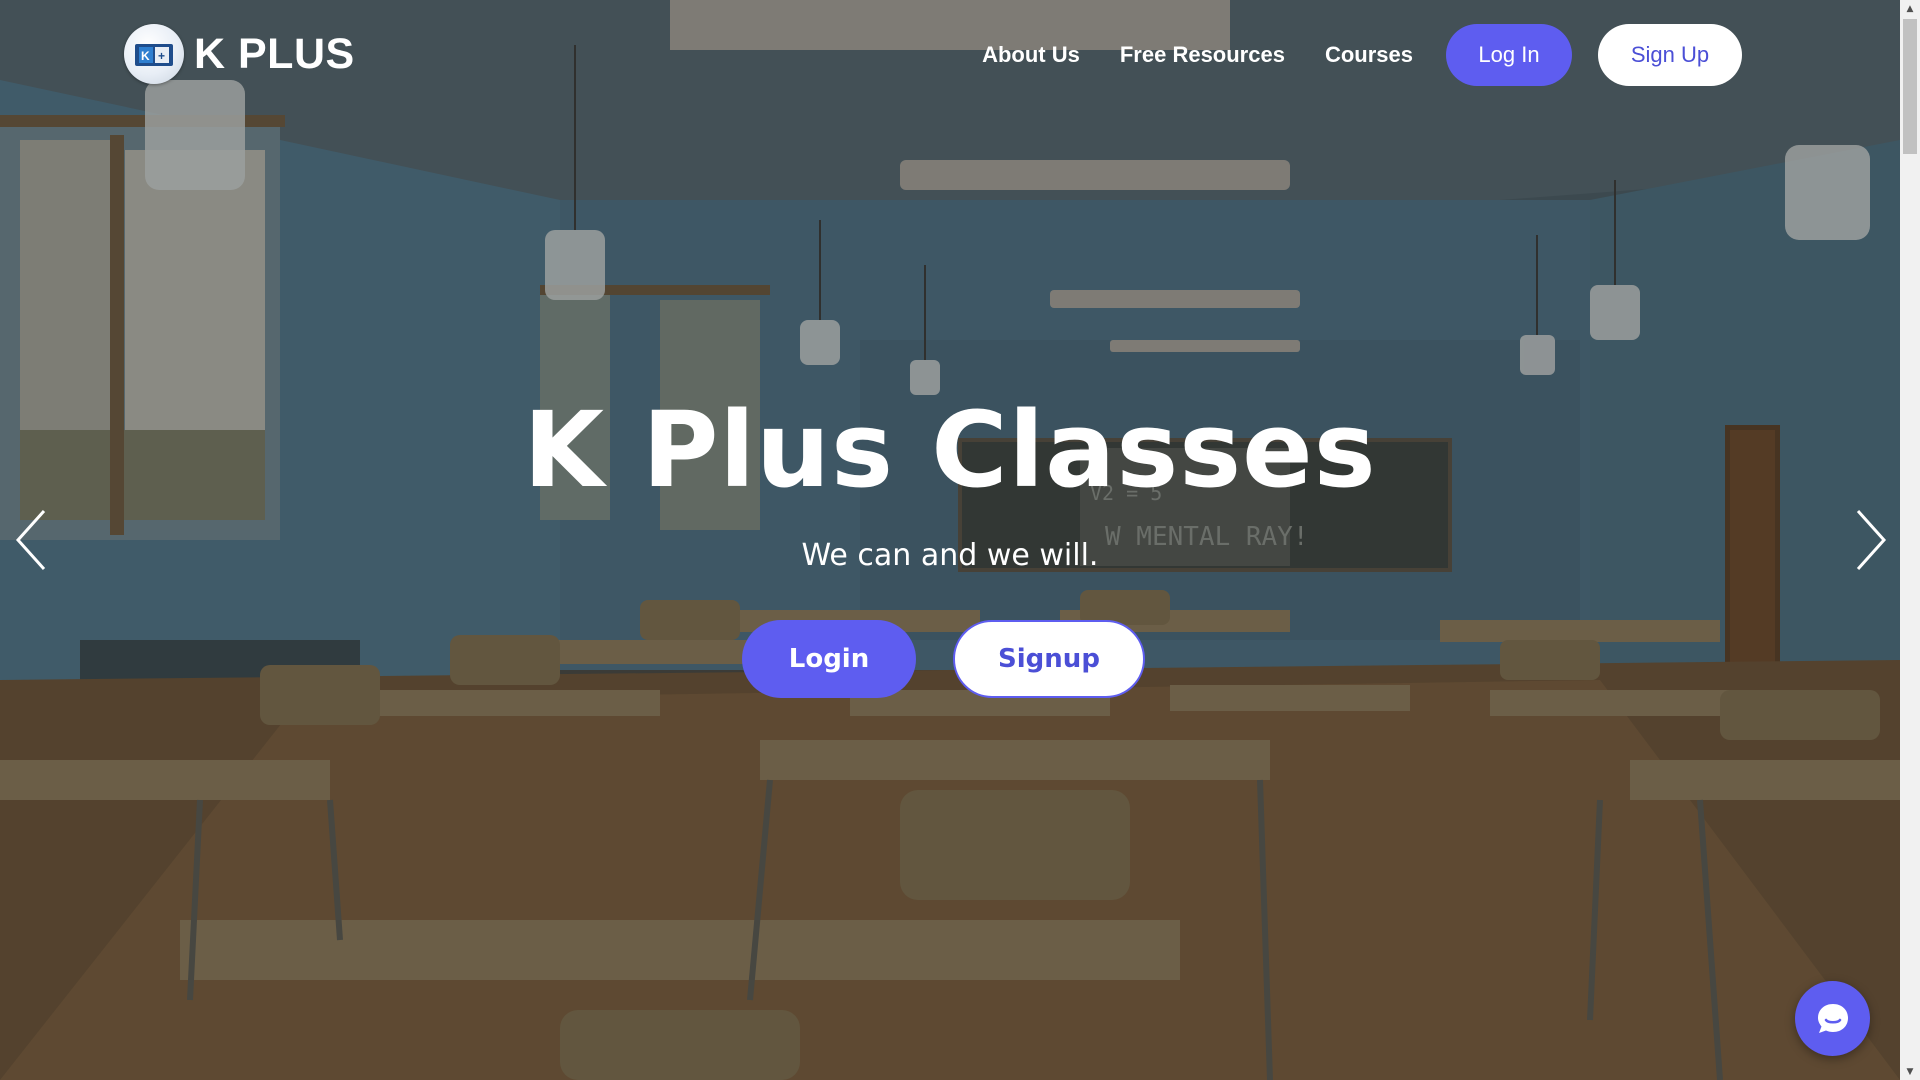 This screenshot has height=1080, width=1920. I want to click on carousel-prev-button, so click(32, 540).